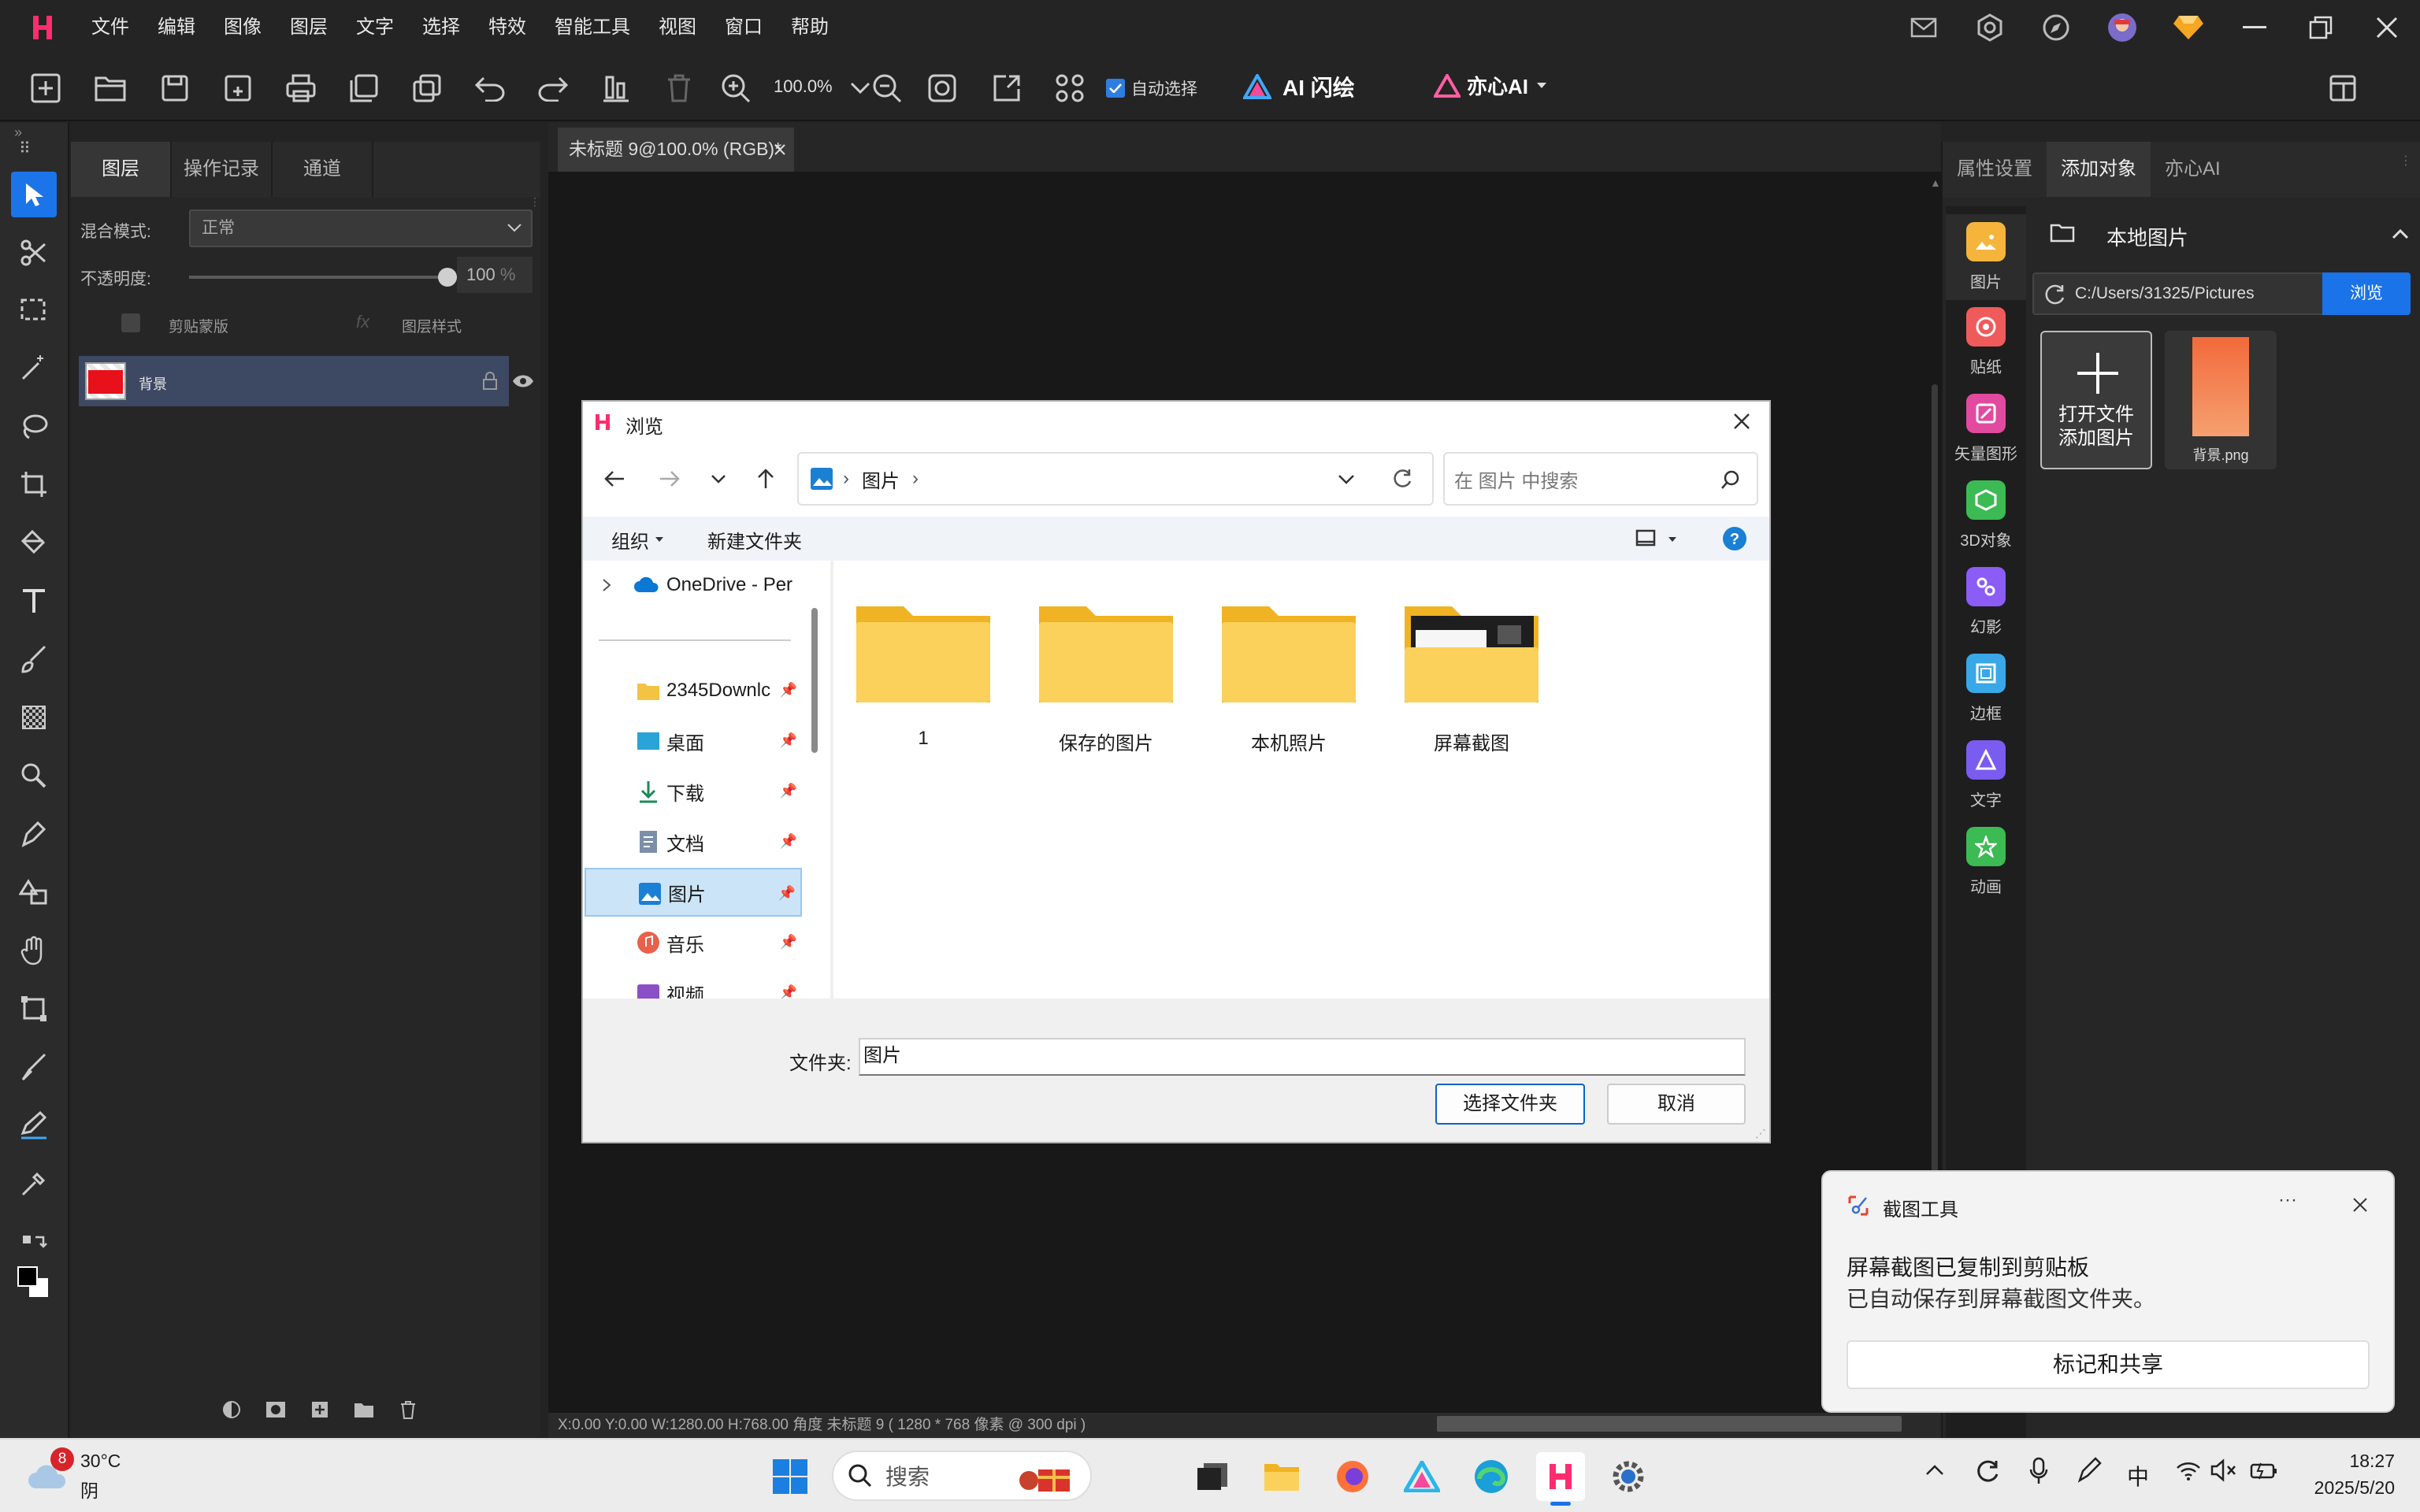 This screenshot has height=1512, width=2420. I want to click on recent-dropdown-icon, so click(718, 479).